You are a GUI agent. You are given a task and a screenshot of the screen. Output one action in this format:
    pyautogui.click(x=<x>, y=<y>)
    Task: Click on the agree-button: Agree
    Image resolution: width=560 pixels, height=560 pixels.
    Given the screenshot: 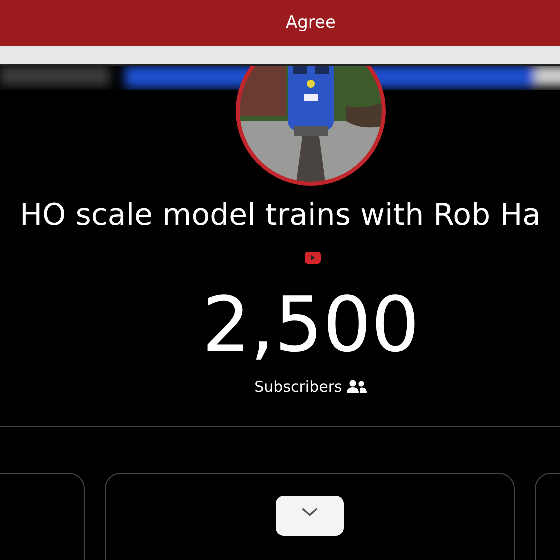 What is the action you would take?
    pyautogui.click(x=311, y=23)
    